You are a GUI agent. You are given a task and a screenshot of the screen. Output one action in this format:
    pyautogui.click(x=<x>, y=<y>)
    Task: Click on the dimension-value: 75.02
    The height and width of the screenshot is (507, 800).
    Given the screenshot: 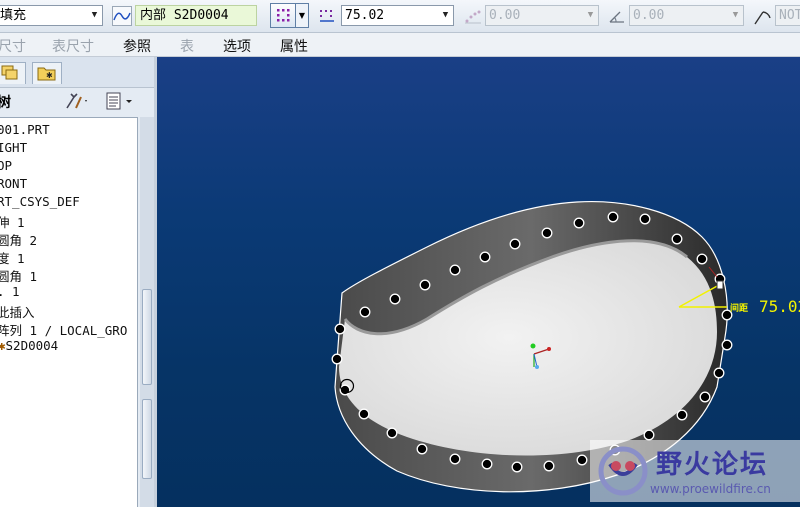 What is the action you would take?
    pyautogui.click(x=779, y=306)
    